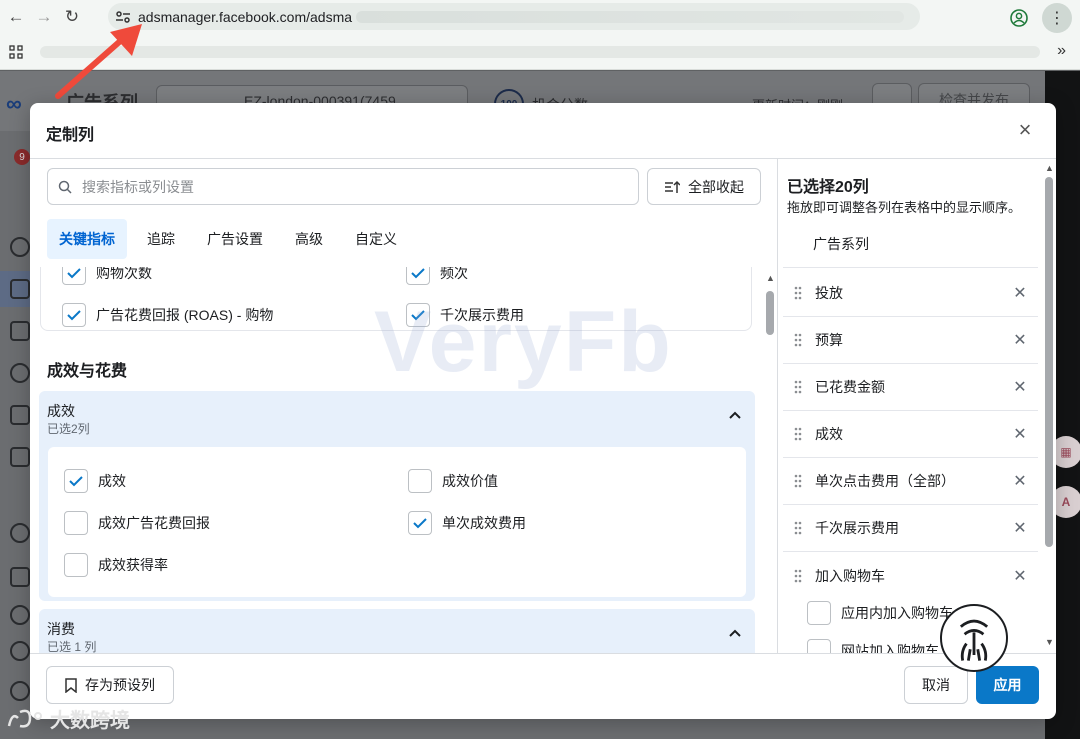  I want to click on url-text: adsmanager.facebook.com/adsma, so click(245, 16).